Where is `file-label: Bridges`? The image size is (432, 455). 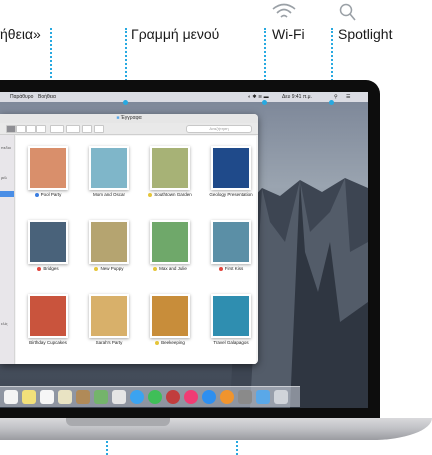
file-label: Bridges is located at coordinates (48, 268).